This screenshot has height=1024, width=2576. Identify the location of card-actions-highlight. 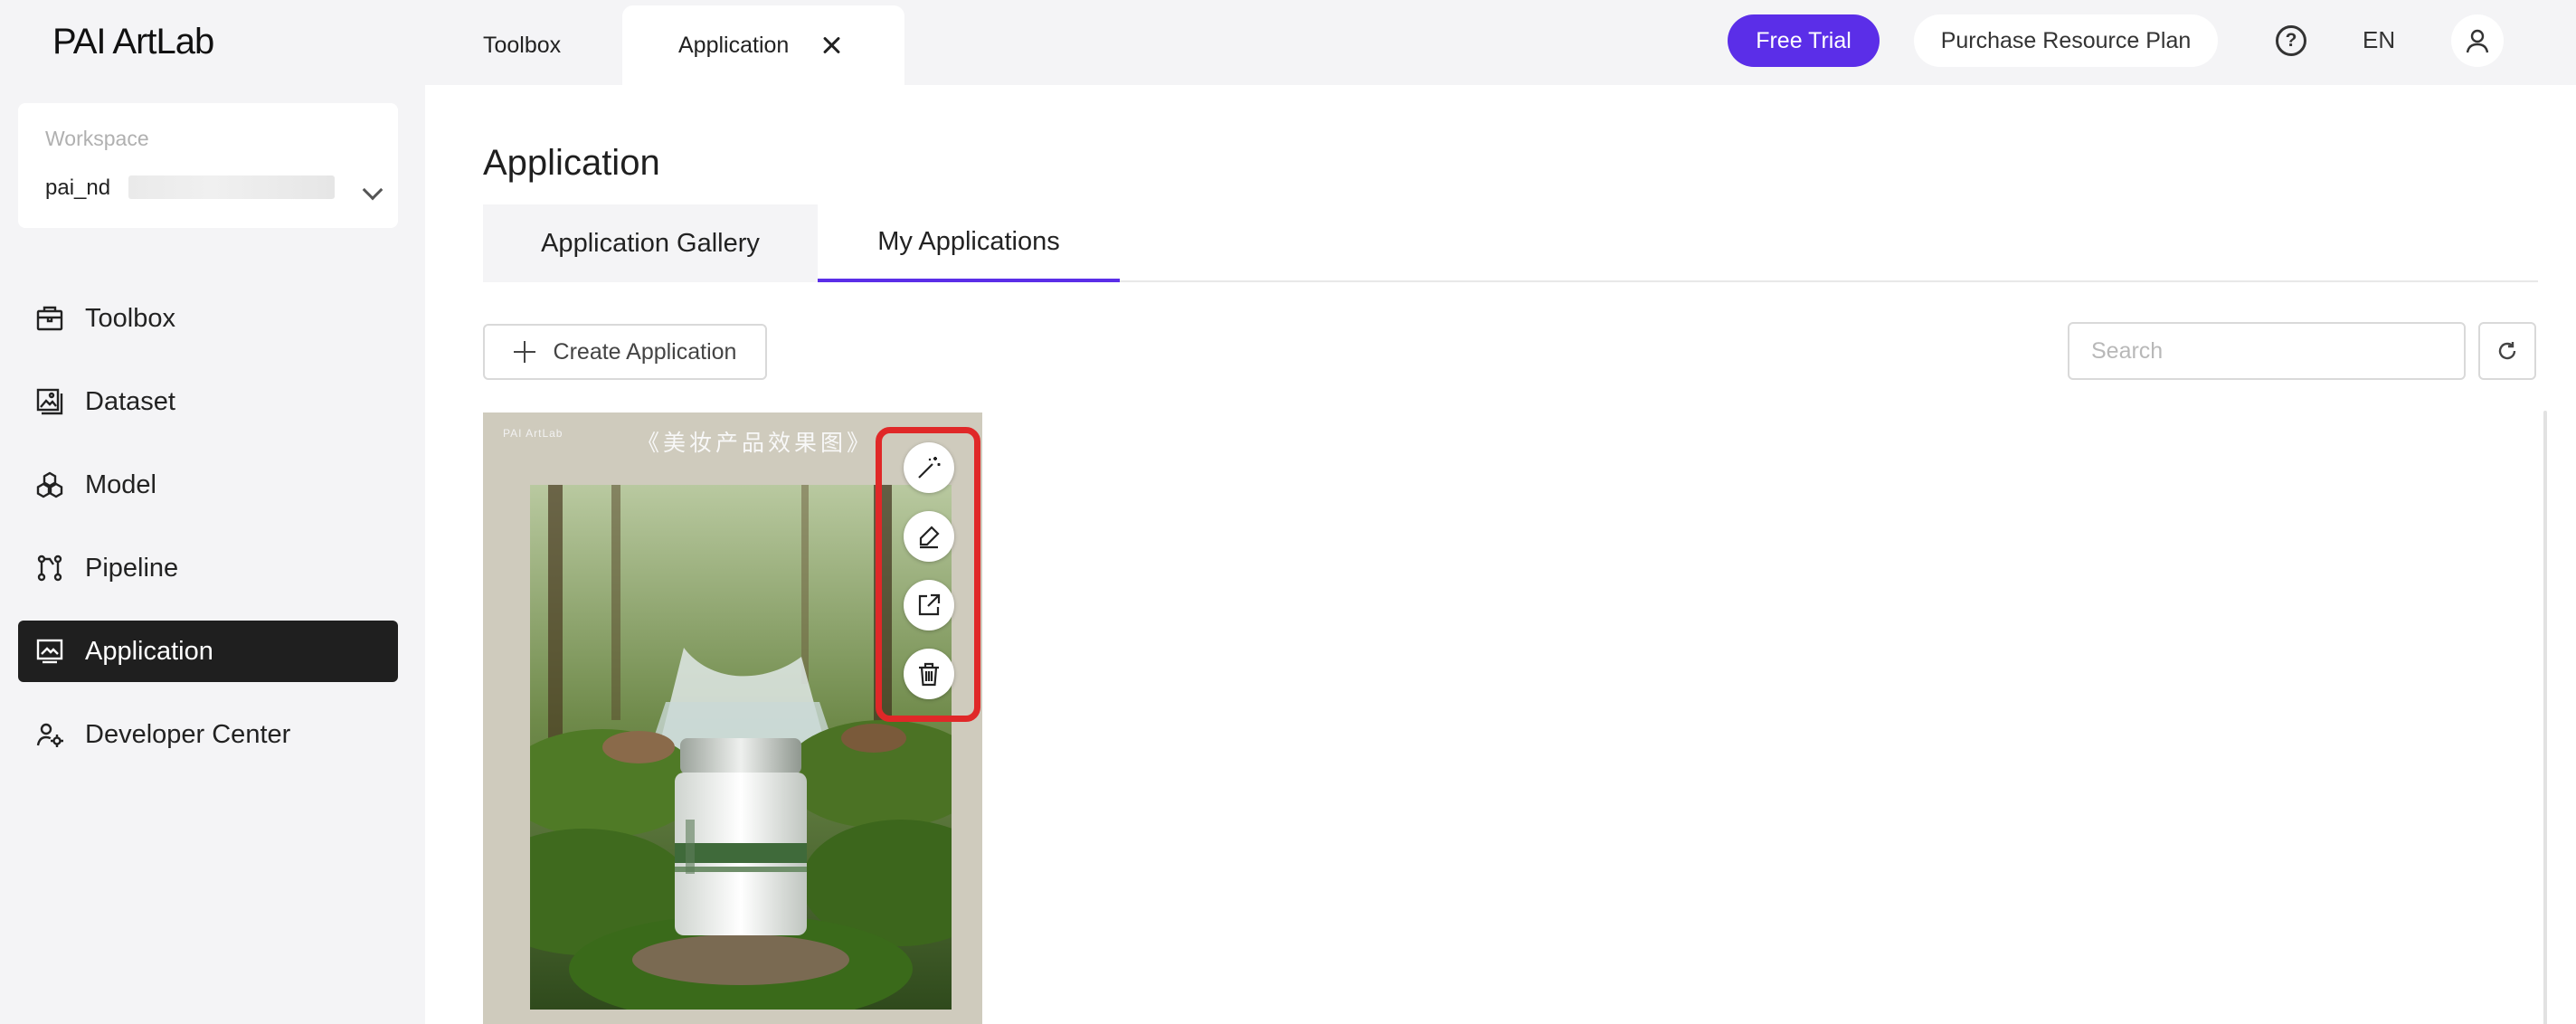
(928, 574).